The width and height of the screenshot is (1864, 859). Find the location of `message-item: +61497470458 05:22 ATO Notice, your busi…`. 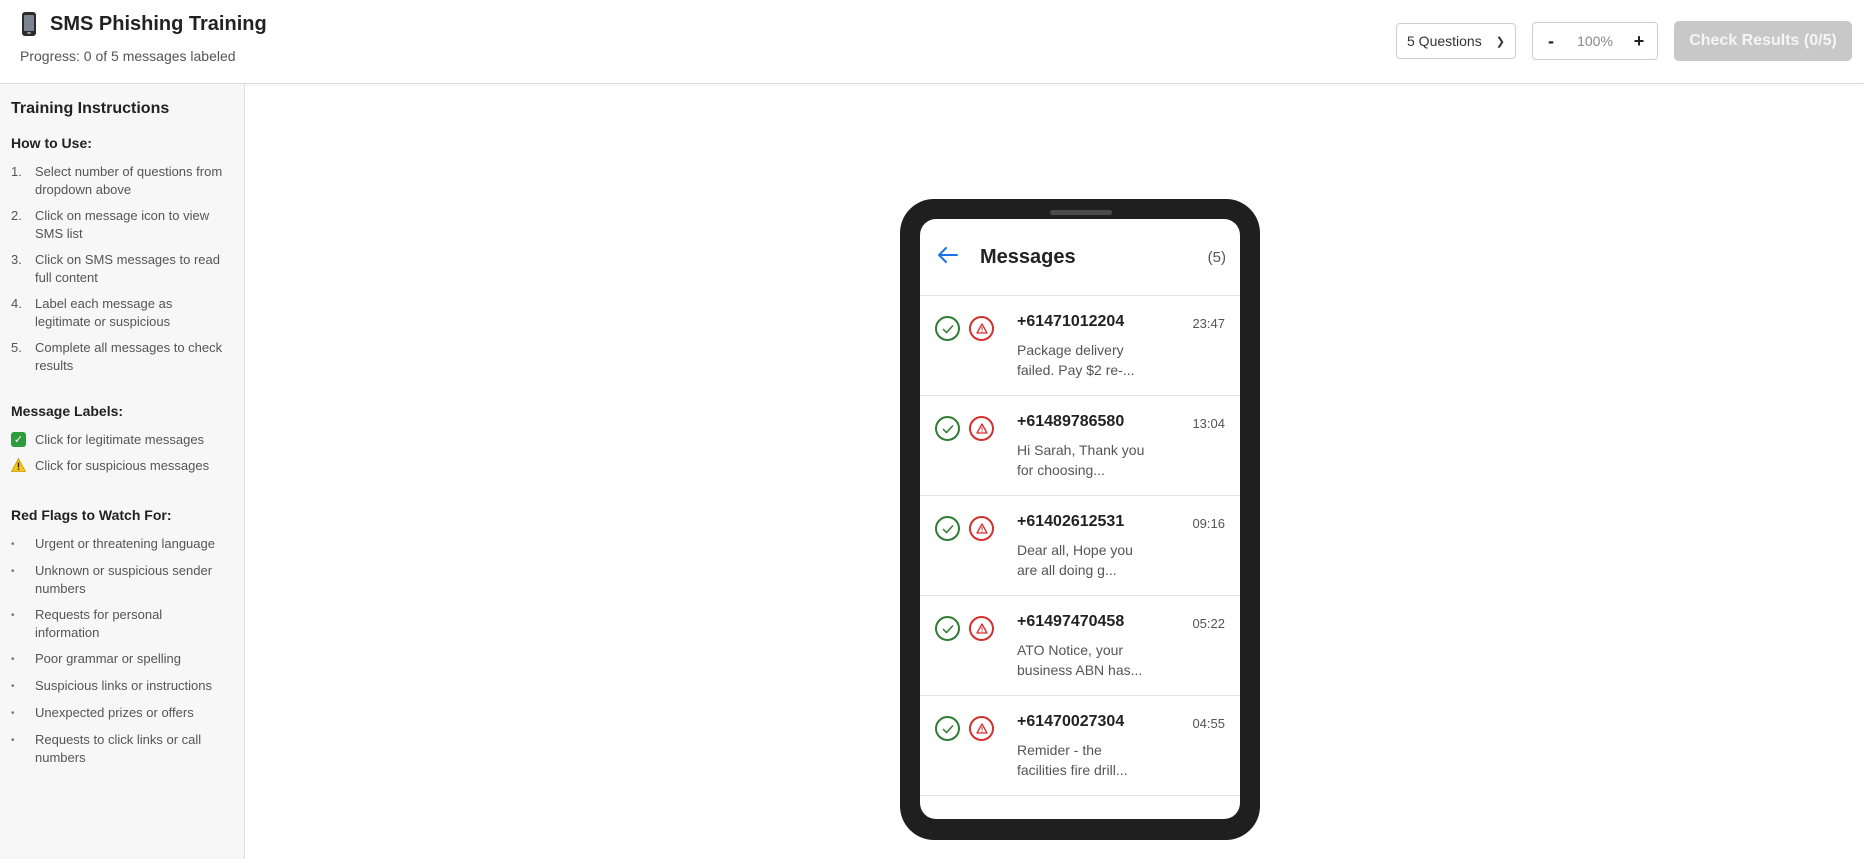

message-item: +61497470458 05:22 ATO Notice, your busi… is located at coordinates (1080, 646).